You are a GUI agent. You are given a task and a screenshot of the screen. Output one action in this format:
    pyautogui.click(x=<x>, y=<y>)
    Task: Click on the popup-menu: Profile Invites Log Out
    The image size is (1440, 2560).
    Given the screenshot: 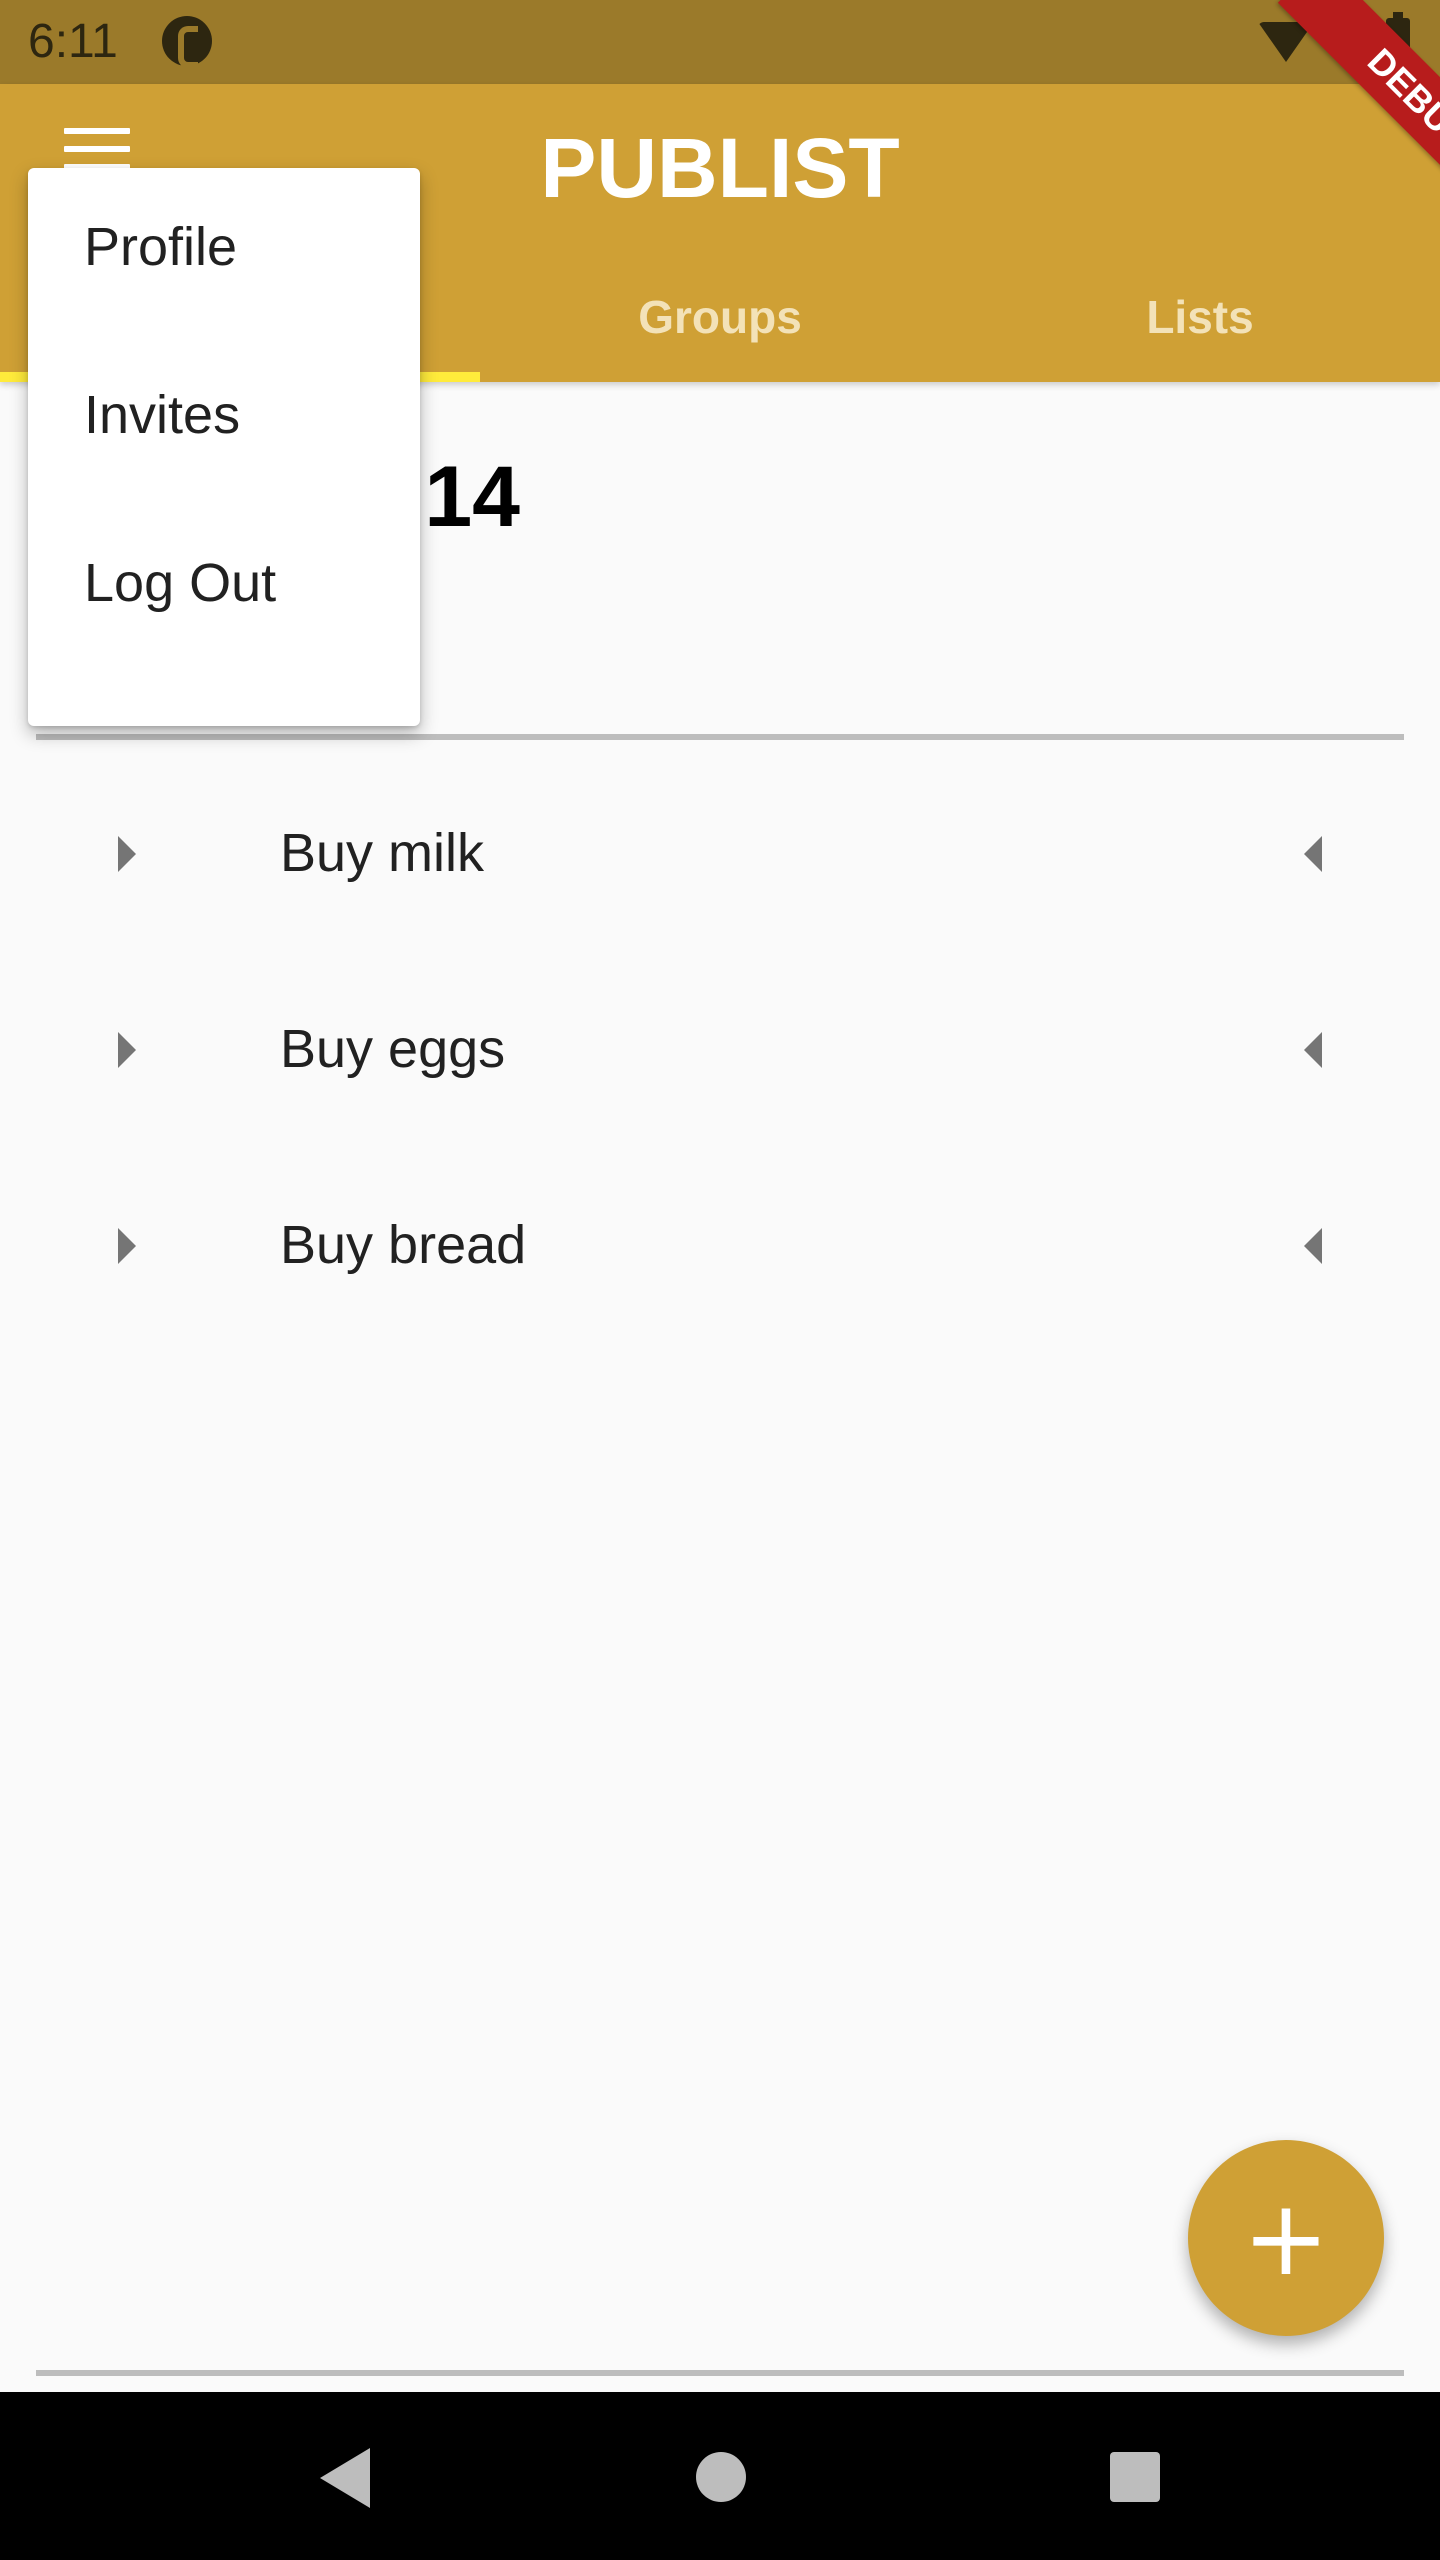 What is the action you would take?
    pyautogui.click(x=224, y=447)
    